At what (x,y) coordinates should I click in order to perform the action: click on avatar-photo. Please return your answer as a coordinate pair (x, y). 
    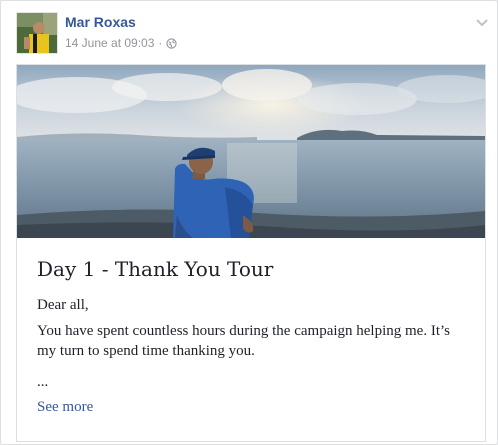
    Looking at the image, I should click on (37, 33).